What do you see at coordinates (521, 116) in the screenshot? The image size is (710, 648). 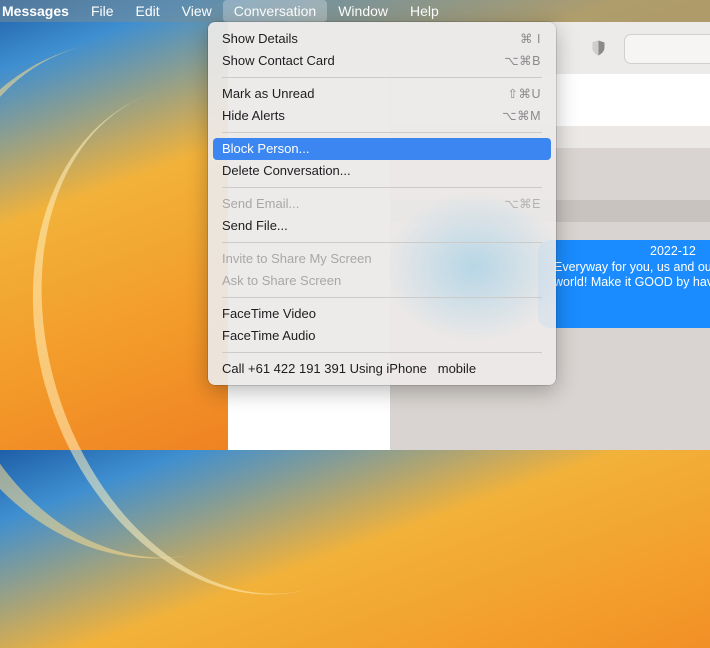 I see `menu-item-shortcut: ⌥⌘M` at bounding box center [521, 116].